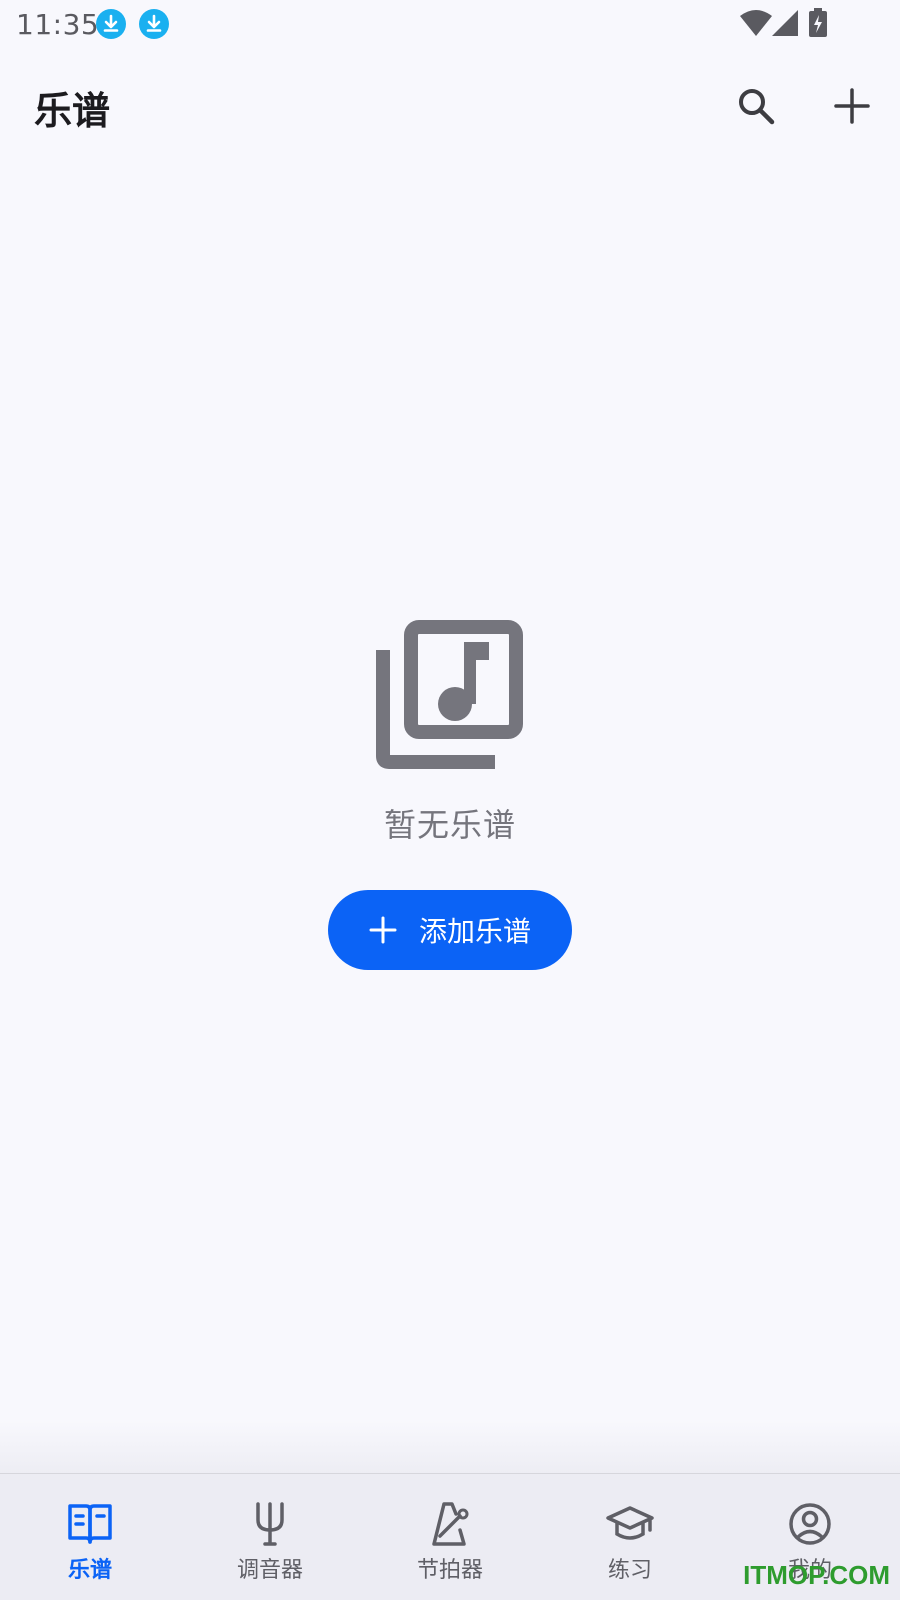 The height and width of the screenshot is (1600, 900). Describe the element at coordinates (474, 931) in the screenshot. I see `add-score-label: 添加乐谱` at that location.